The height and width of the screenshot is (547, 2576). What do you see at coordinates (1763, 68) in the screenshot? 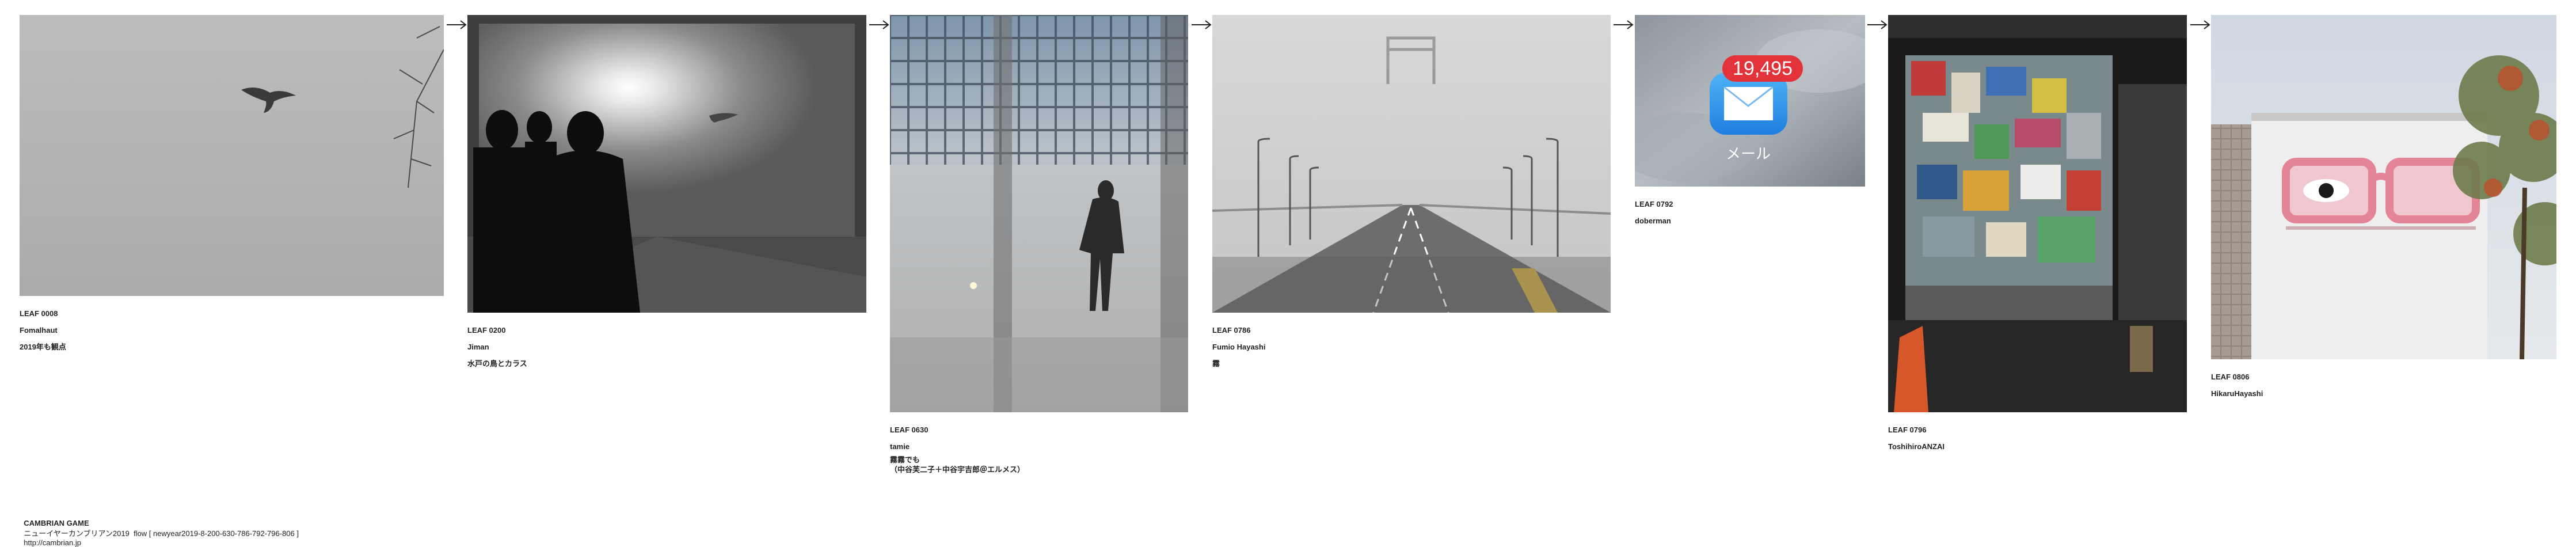
I see `mail-badge: 19,495` at bounding box center [1763, 68].